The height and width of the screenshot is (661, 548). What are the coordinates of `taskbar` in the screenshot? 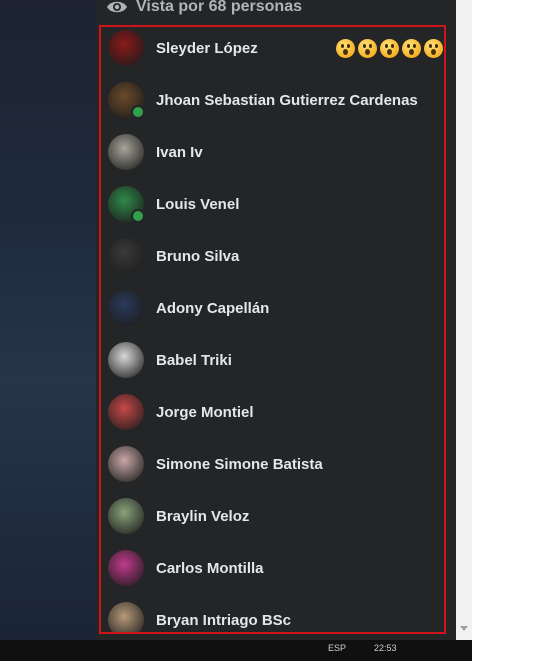 It's located at (236, 650).